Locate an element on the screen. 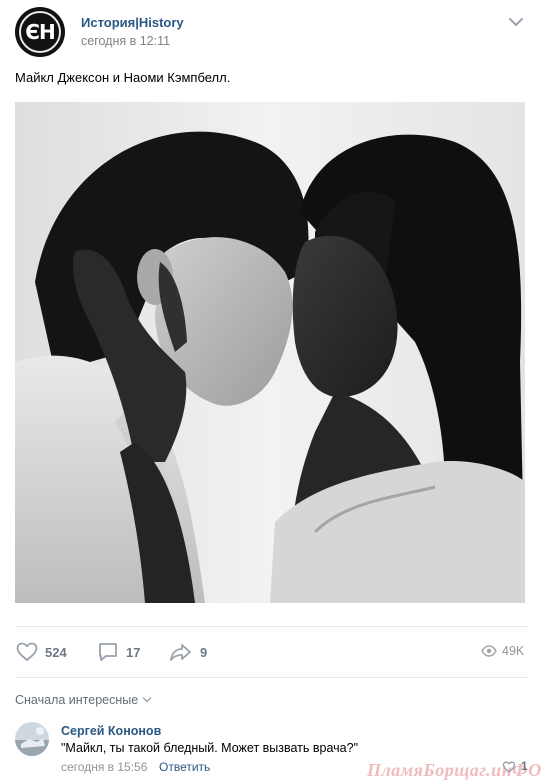  community-logo: ЄН is located at coordinates (40, 32).